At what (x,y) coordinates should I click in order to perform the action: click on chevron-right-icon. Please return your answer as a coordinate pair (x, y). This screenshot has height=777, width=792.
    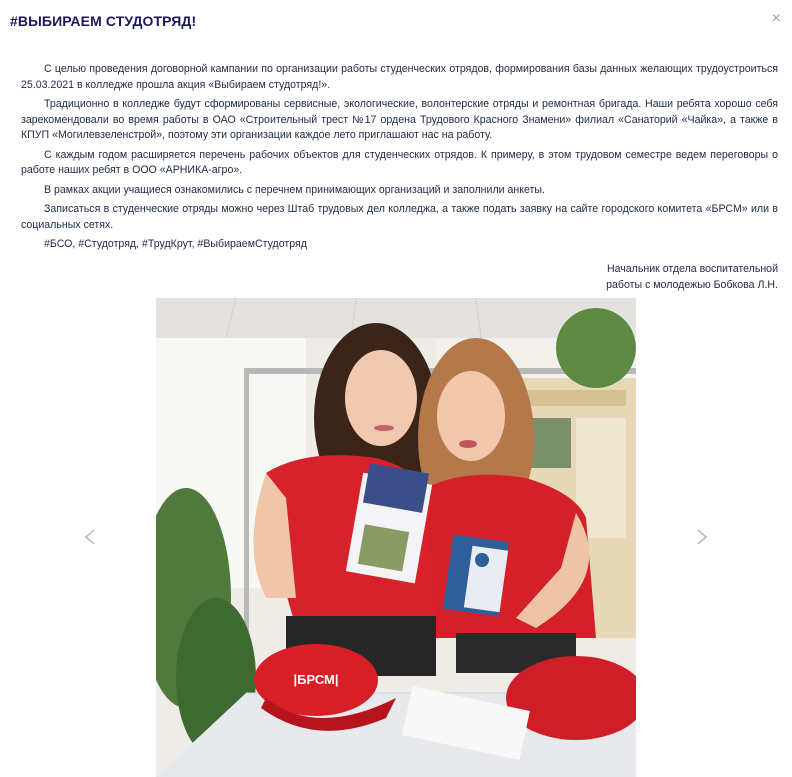
    Looking at the image, I should click on (702, 537).